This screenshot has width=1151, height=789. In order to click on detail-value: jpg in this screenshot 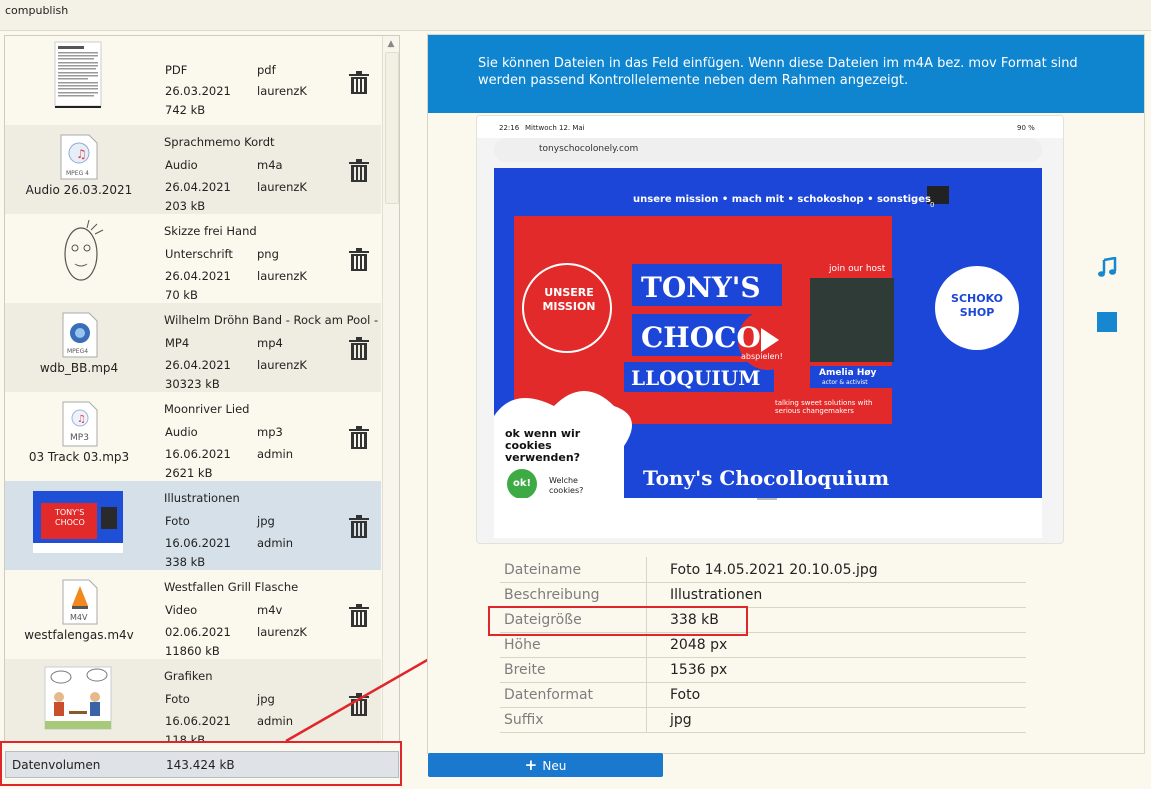, I will do `click(681, 720)`.